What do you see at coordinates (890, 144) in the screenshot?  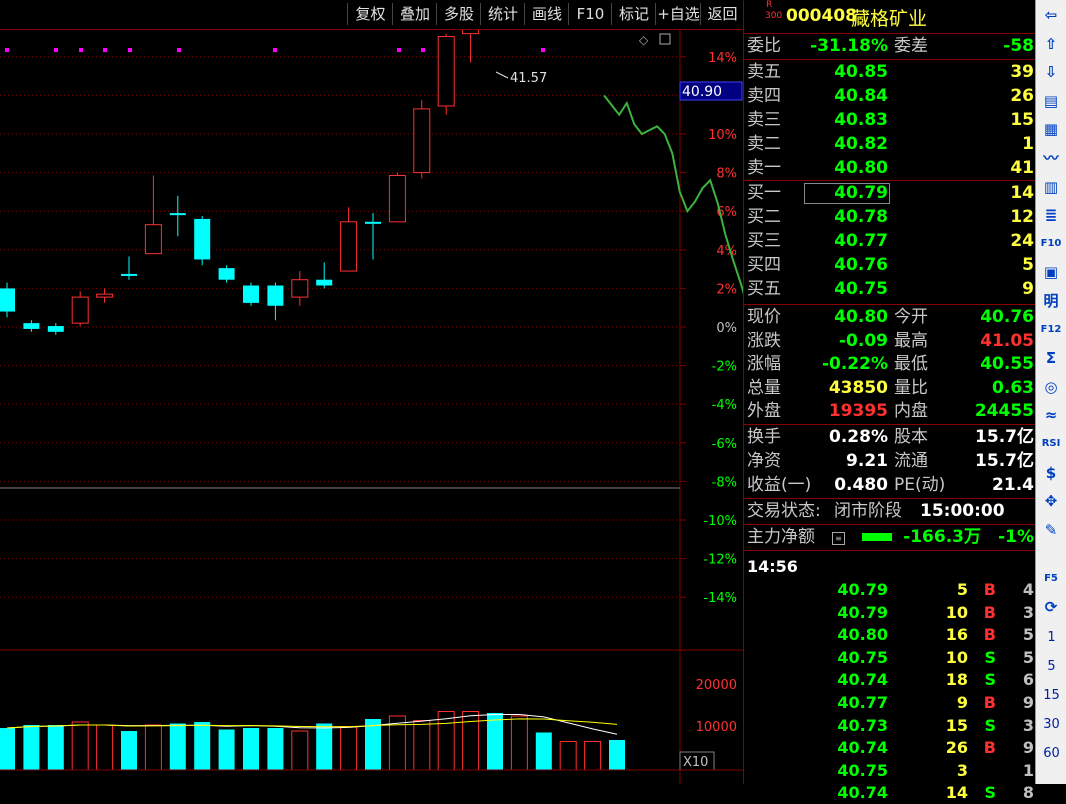 I see `asks-row-3: 卖二 40.82 1` at bounding box center [890, 144].